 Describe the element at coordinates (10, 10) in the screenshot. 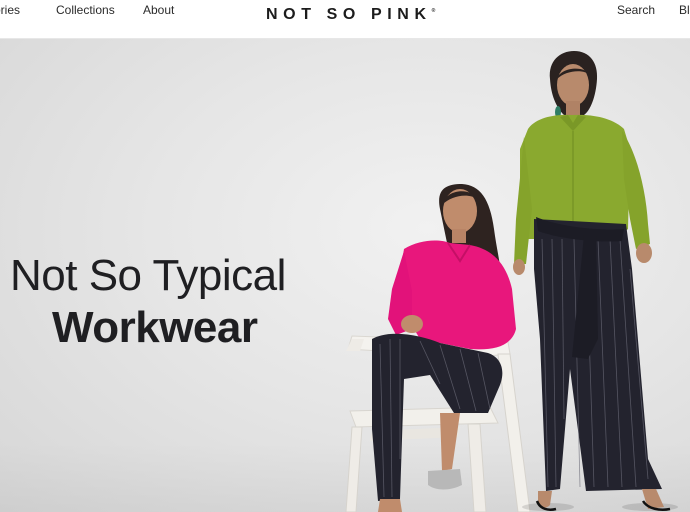

I see `nav-link-accessories: ssories` at that location.